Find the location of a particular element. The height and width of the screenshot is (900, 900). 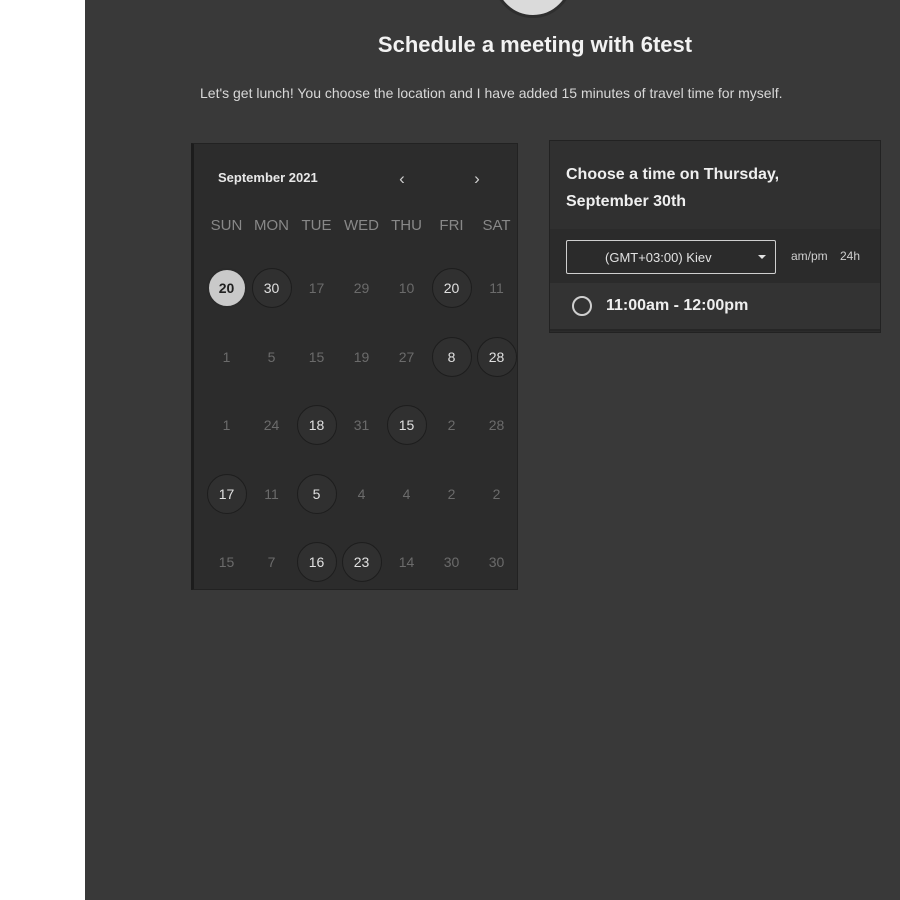

weekday-label: MON is located at coordinates (271, 225).